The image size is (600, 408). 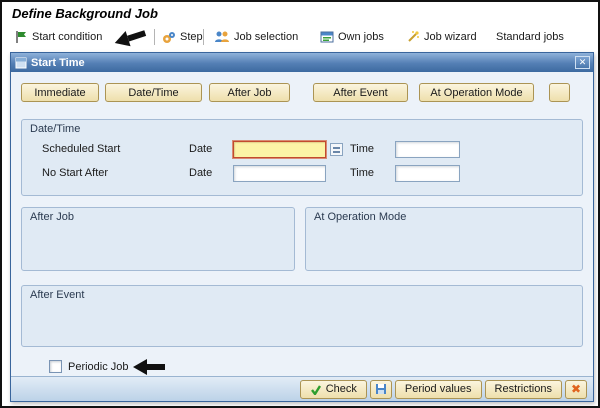 What do you see at coordinates (302, 316) in the screenshot?
I see `after-event-group: After Event` at bounding box center [302, 316].